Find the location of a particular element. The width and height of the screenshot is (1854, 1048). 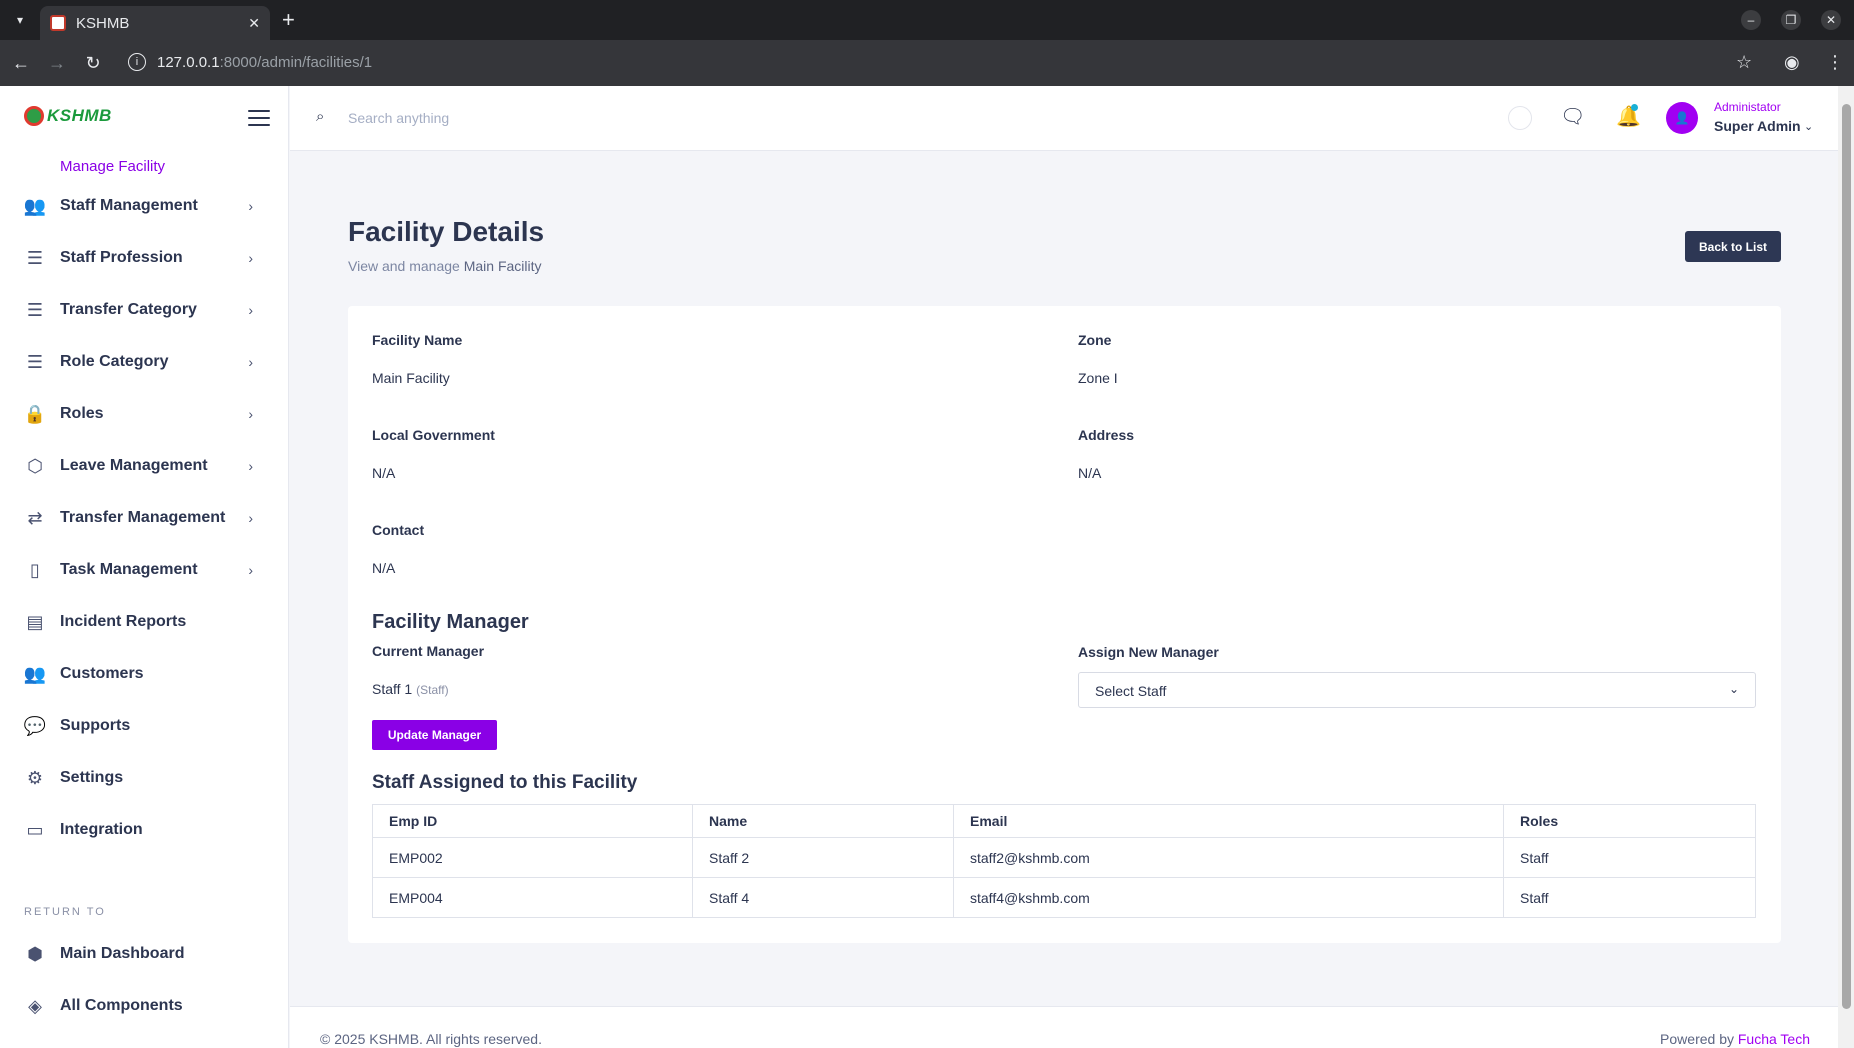

hamburger-menu-icon is located at coordinates (259, 118).